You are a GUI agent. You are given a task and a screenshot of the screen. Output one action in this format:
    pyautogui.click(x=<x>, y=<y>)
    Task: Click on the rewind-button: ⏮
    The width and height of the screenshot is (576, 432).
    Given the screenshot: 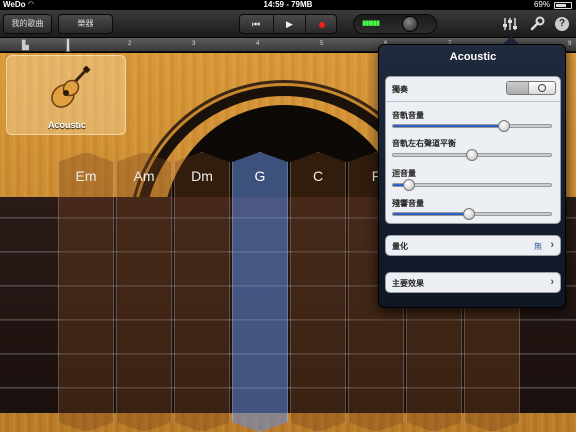 What is the action you would take?
    pyautogui.click(x=256, y=24)
    